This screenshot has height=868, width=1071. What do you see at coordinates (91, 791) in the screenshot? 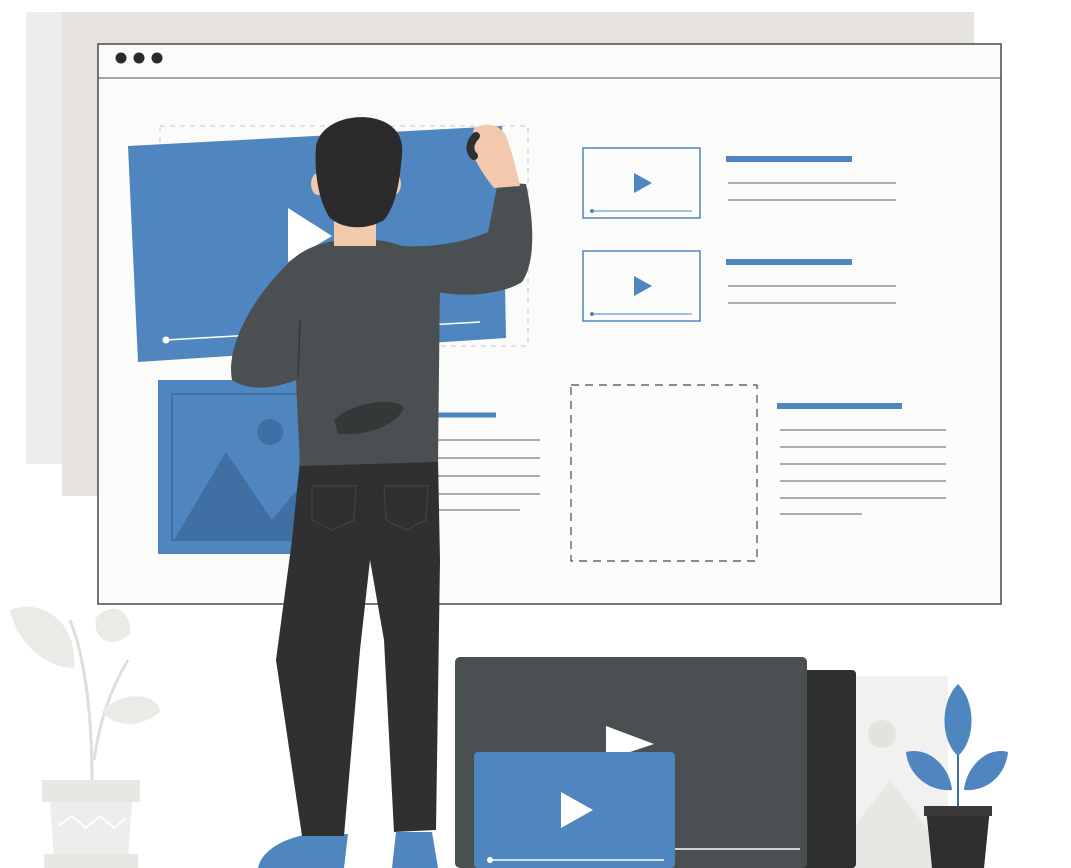
I see `pot-rim-left` at bounding box center [91, 791].